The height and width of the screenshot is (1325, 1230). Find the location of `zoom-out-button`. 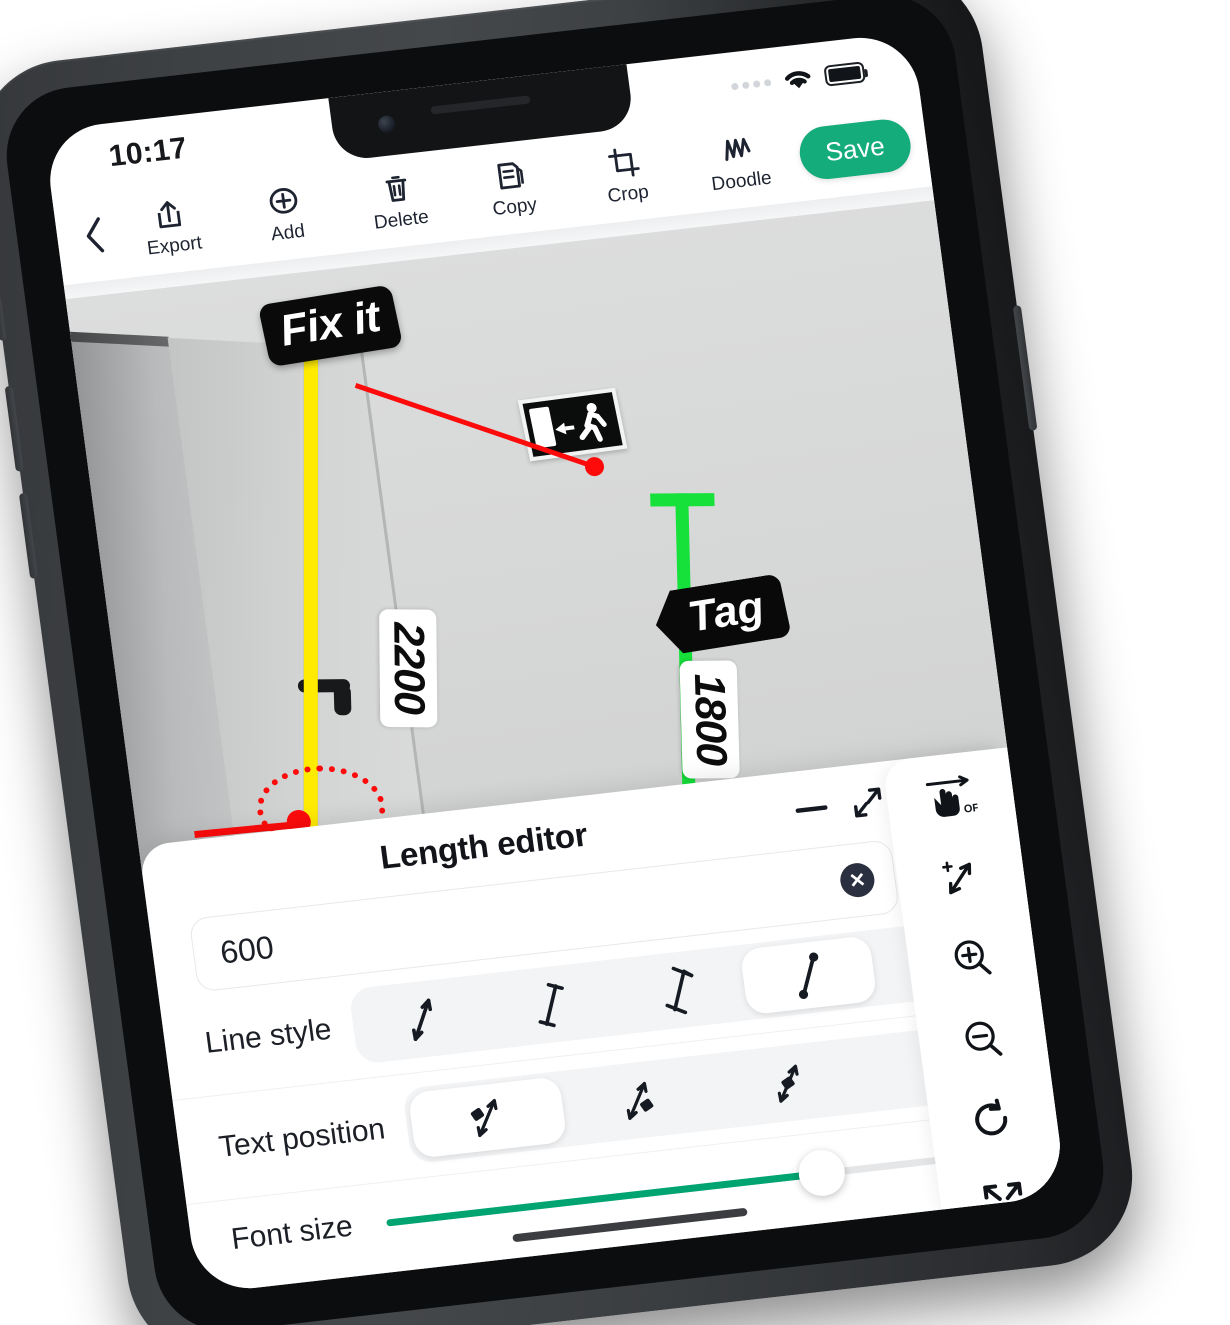

zoom-out-button is located at coordinates (983, 1040).